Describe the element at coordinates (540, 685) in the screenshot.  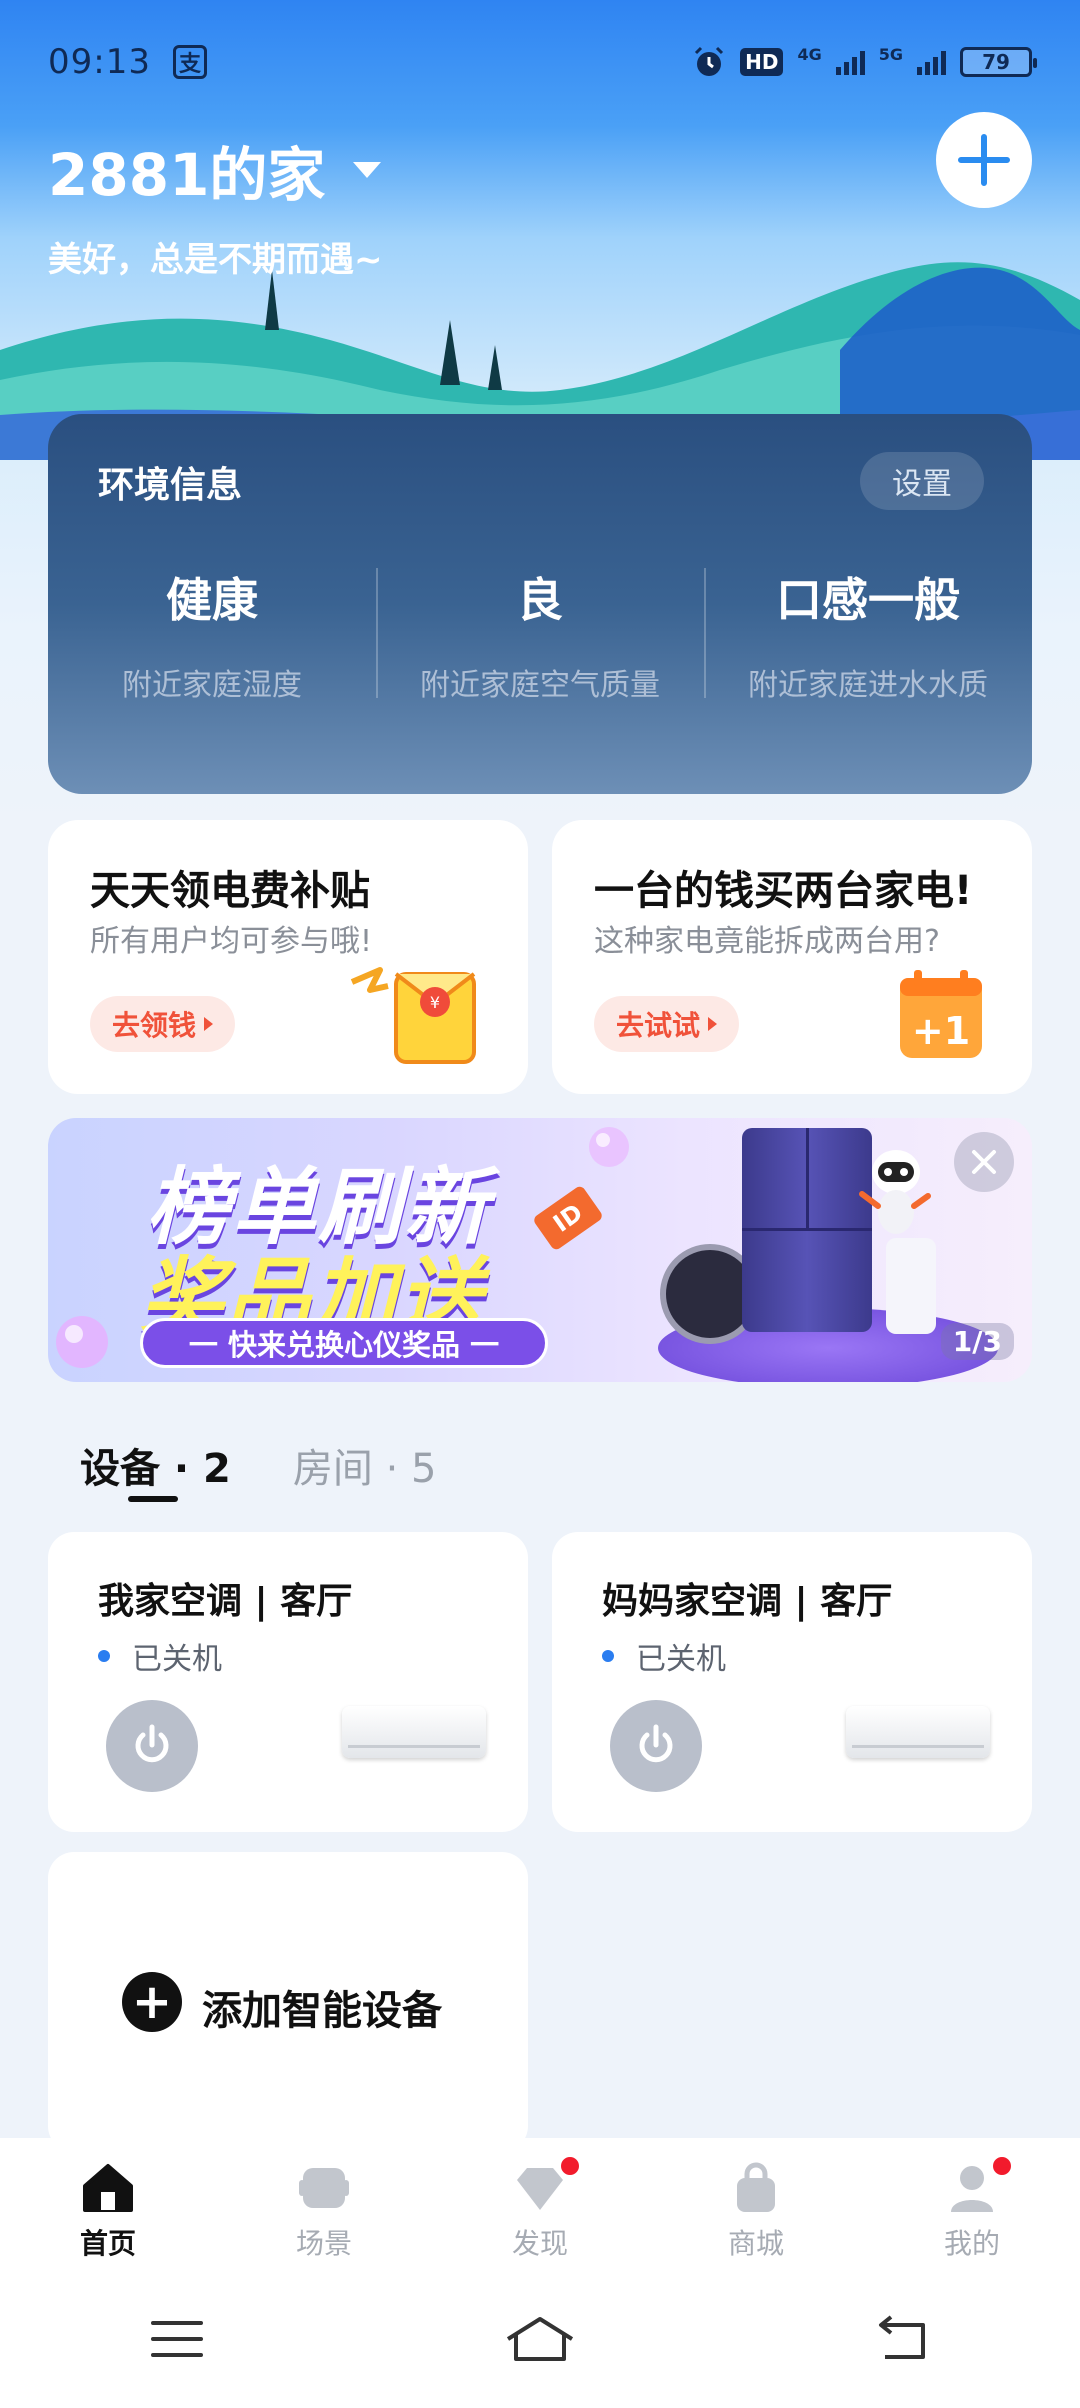
I see `env-label: 附近家庭空气质量` at that location.